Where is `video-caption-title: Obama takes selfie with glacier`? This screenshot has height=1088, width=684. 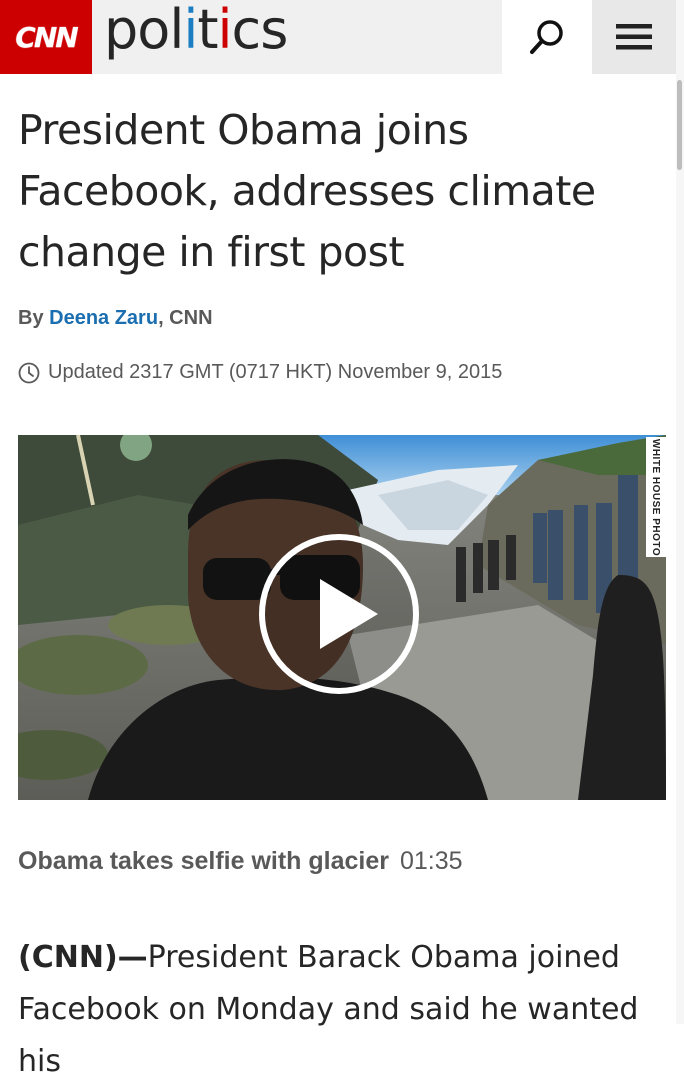 video-caption-title: Obama takes selfie with glacier is located at coordinates (203, 861).